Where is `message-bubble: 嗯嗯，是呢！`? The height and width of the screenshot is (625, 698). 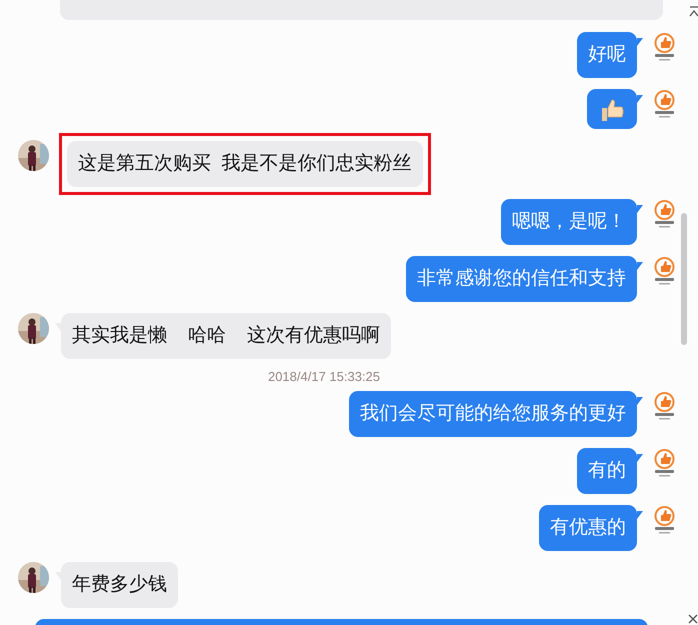 message-bubble: 嗯嗯，是呢！ is located at coordinates (569, 222).